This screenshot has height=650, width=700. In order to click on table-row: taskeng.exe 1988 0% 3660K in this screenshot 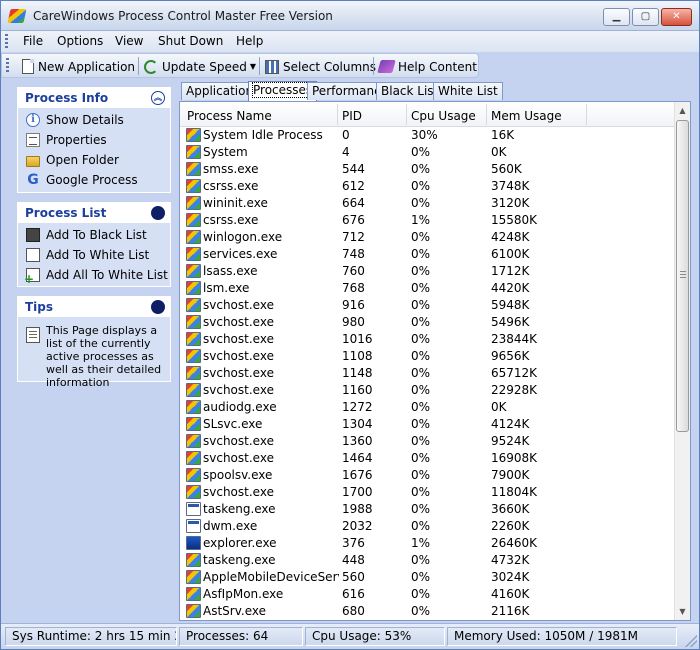, I will do `click(428, 509)`.